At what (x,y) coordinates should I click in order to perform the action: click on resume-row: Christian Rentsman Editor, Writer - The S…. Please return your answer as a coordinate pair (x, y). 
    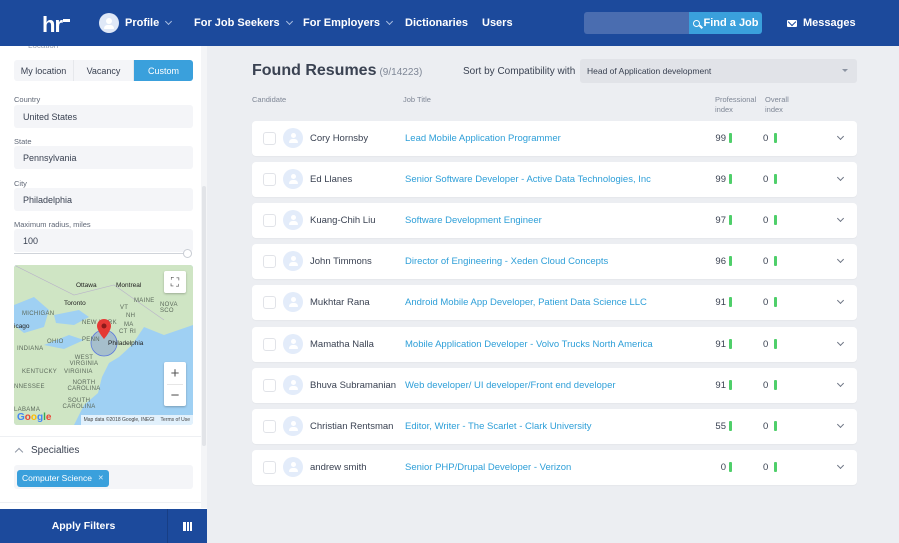
    Looking at the image, I should click on (554, 426).